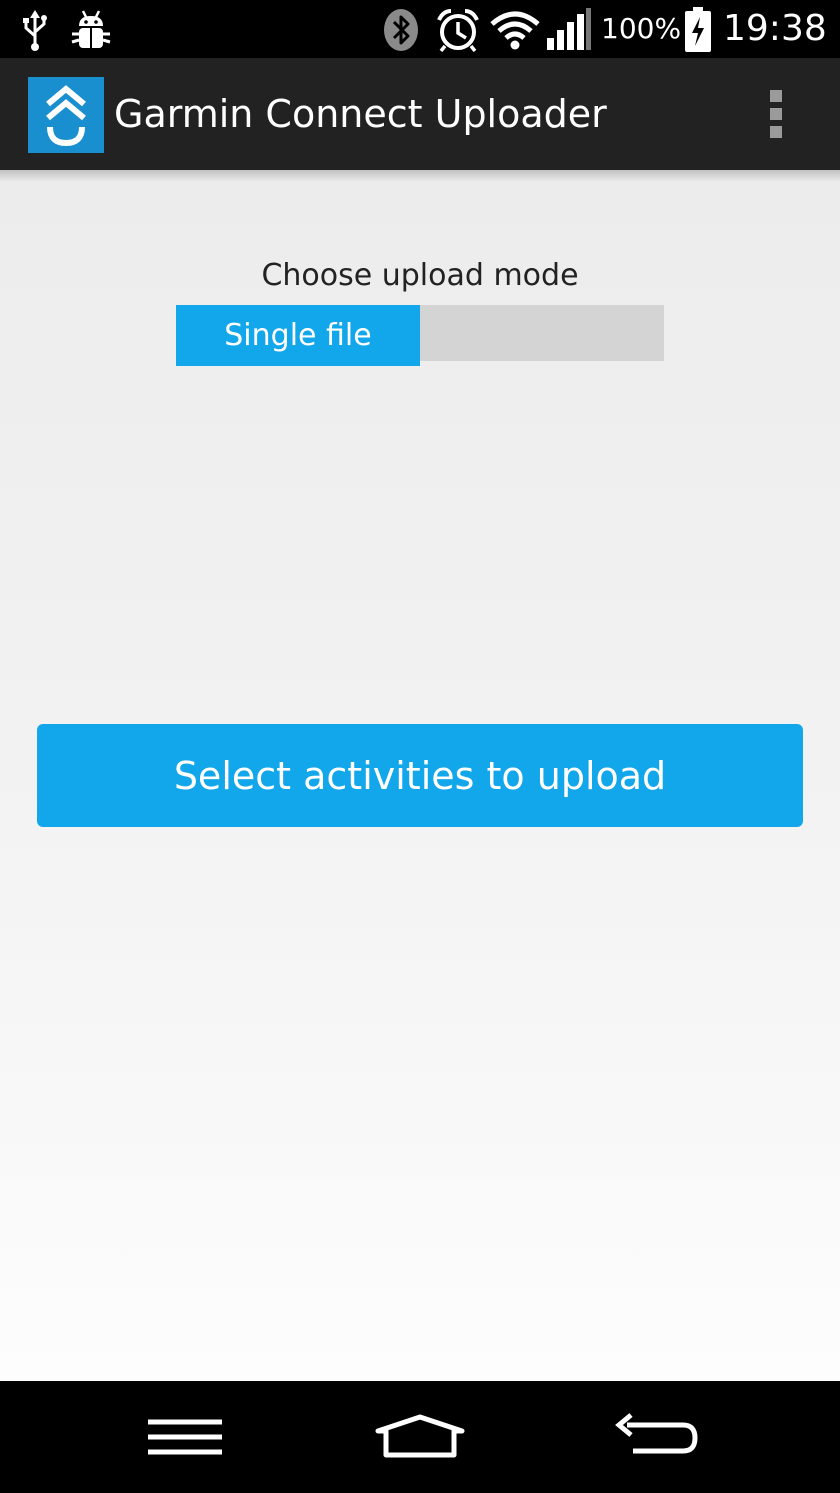 Image resolution: width=840 pixels, height=1493 pixels. Describe the element at coordinates (569, 30) in the screenshot. I see `signal-icon` at that location.